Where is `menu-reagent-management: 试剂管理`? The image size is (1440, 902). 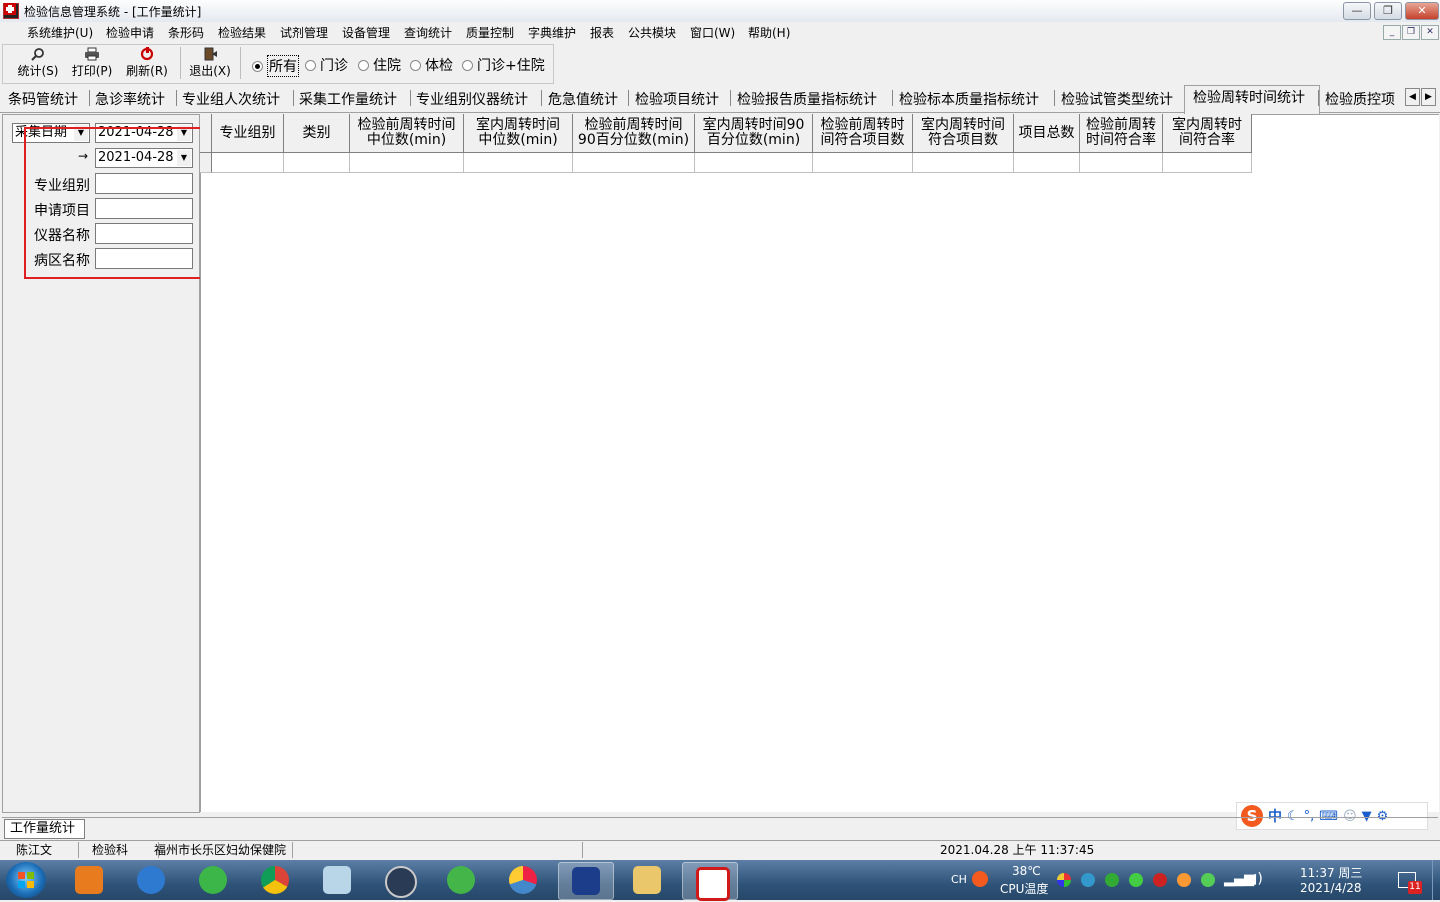
menu-reagent-management: 试剂管理 is located at coordinates (304, 32).